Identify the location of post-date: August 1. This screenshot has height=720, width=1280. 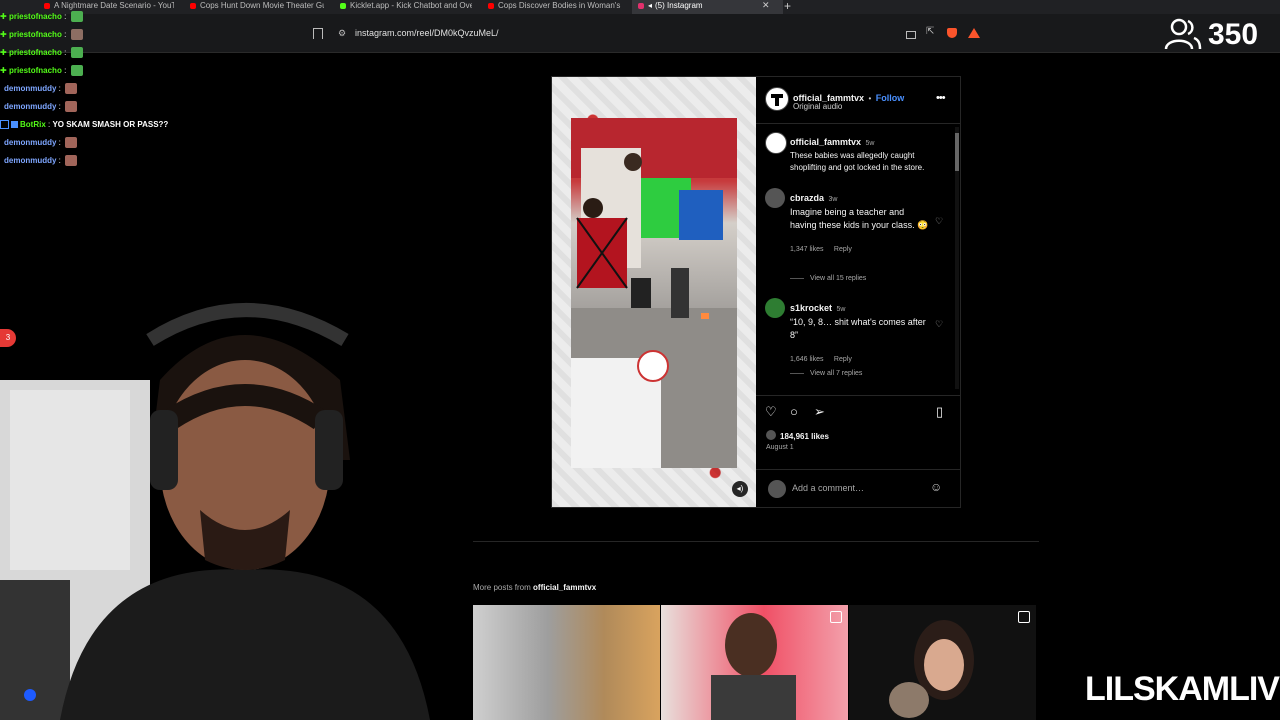
(780, 447).